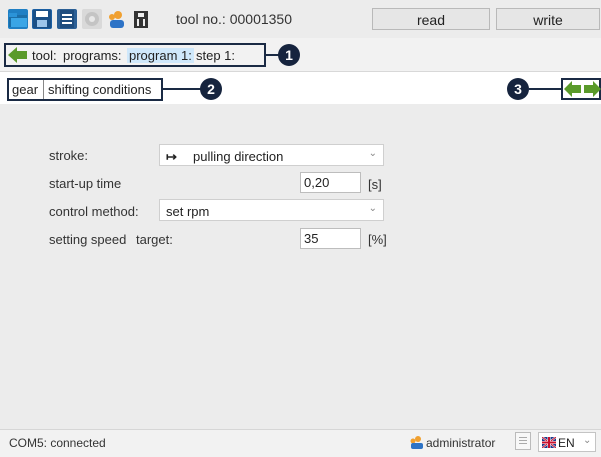  What do you see at coordinates (57, 443) in the screenshot?
I see `connection-status: COM5: connected` at bounding box center [57, 443].